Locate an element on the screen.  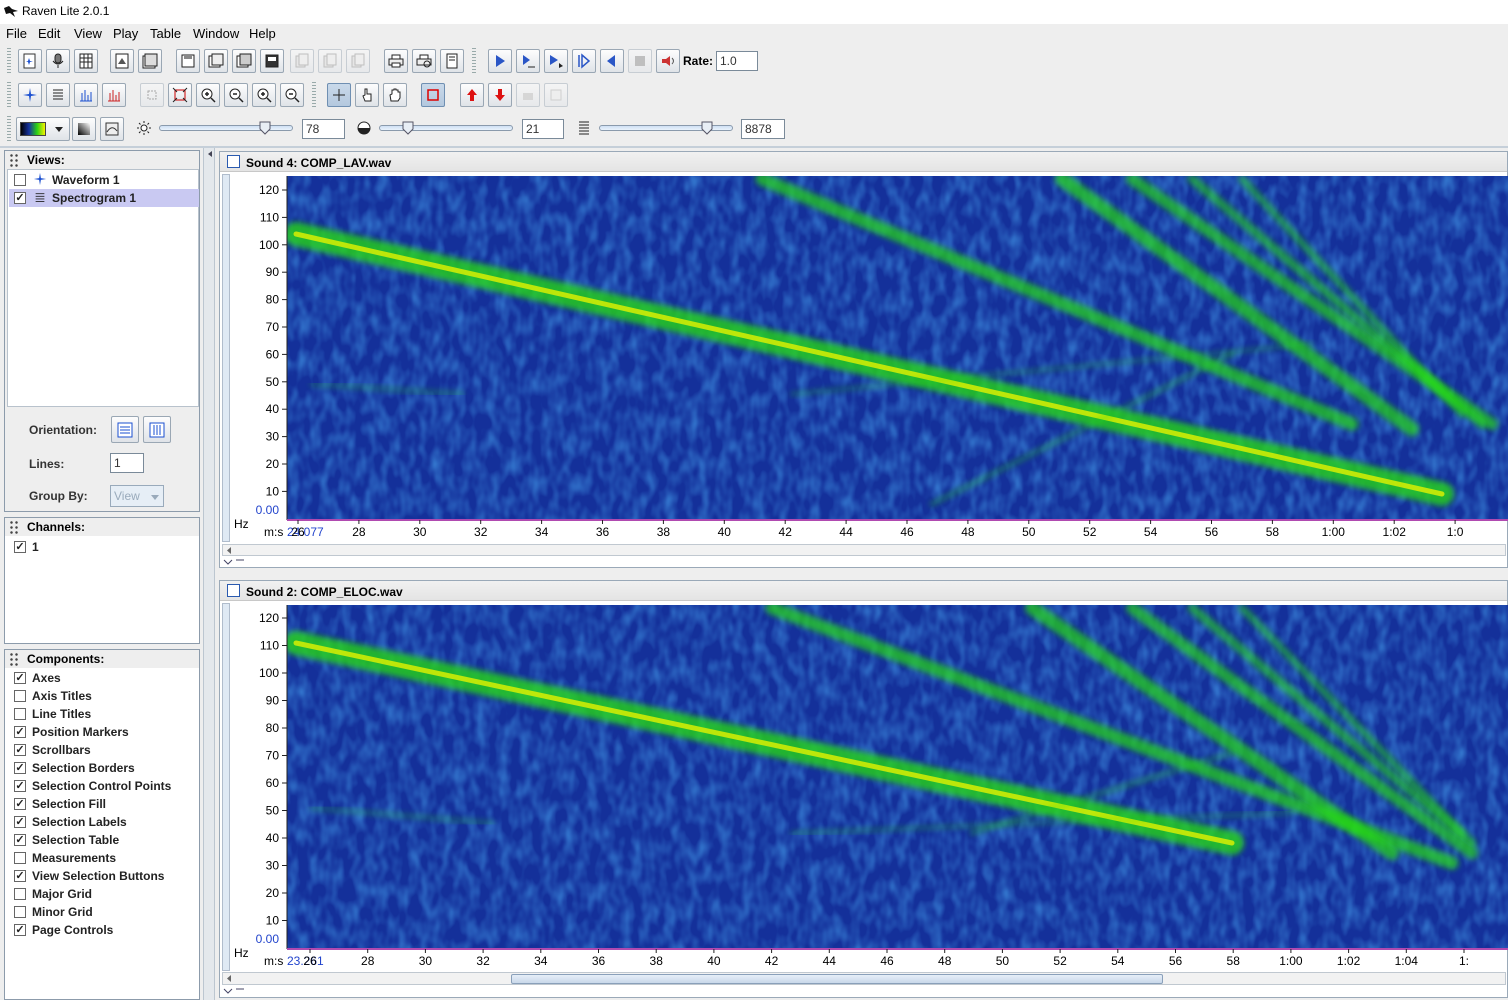
play-selection-button is located at coordinates (528, 61).